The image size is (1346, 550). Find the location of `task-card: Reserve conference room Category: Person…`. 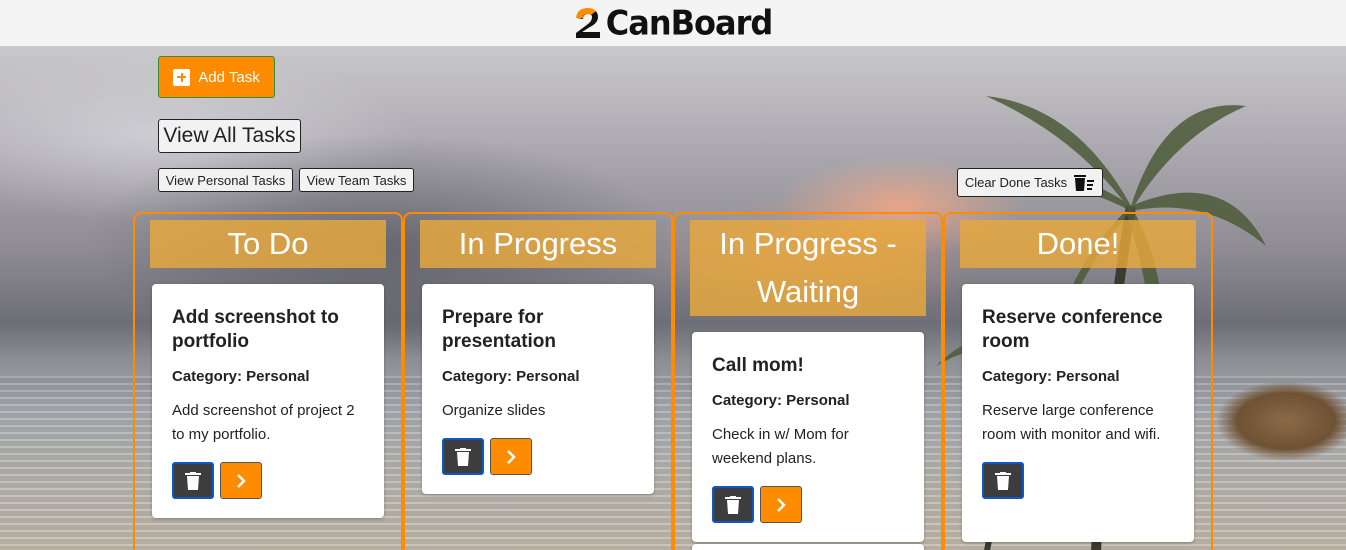

task-card: Reserve conference room Category: Person… is located at coordinates (1078, 413).